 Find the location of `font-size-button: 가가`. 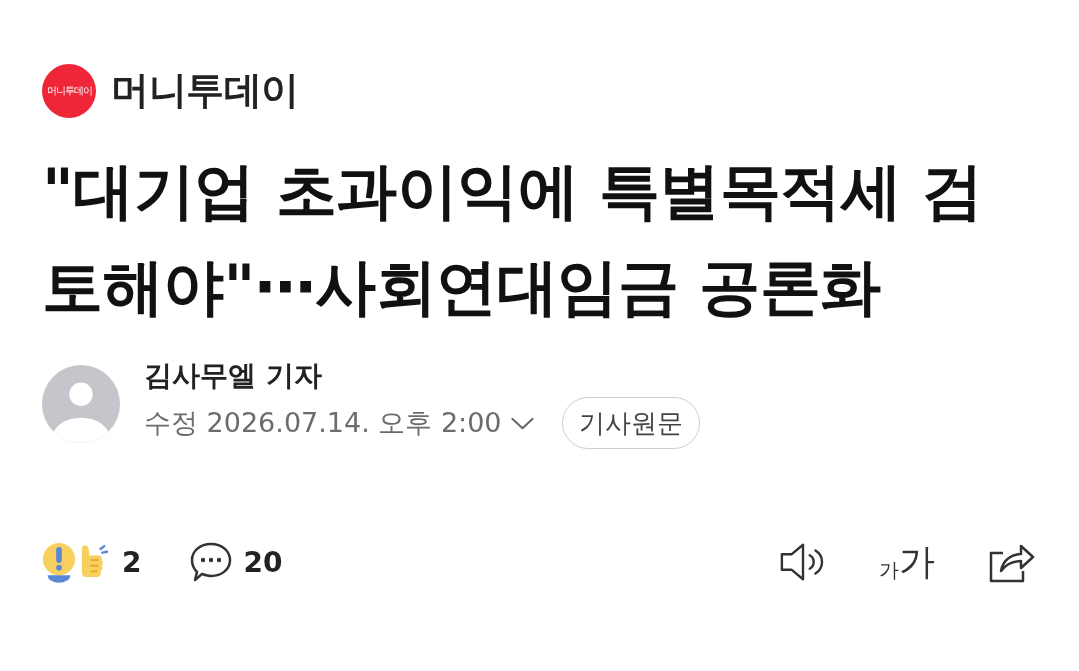

font-size-button: 가가 is located at coordinates (907, 562).